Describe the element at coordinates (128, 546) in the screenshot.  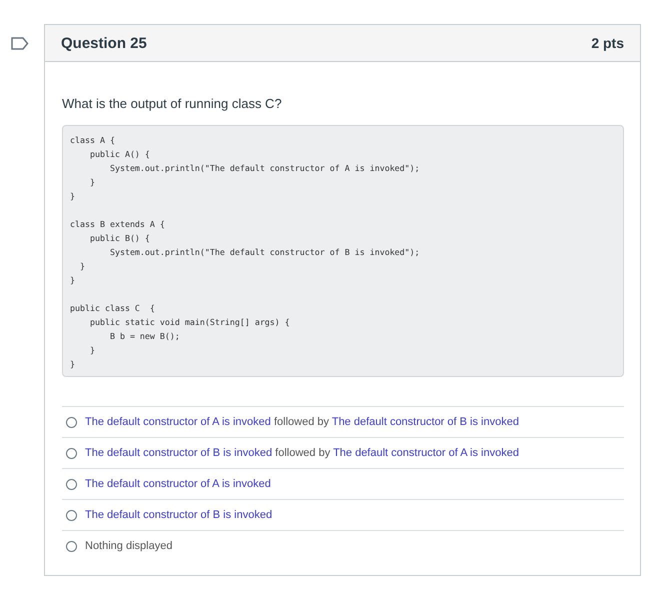
I see `answer-text: Nothing displayed` at that location.